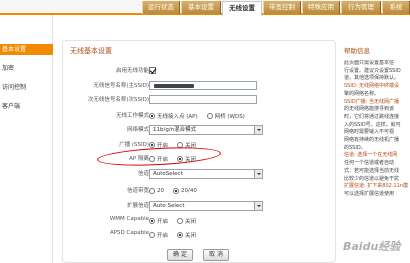 This screenshot has height=263, width=410. I want to click on work-mode-wds-radio, so click(209, 115).